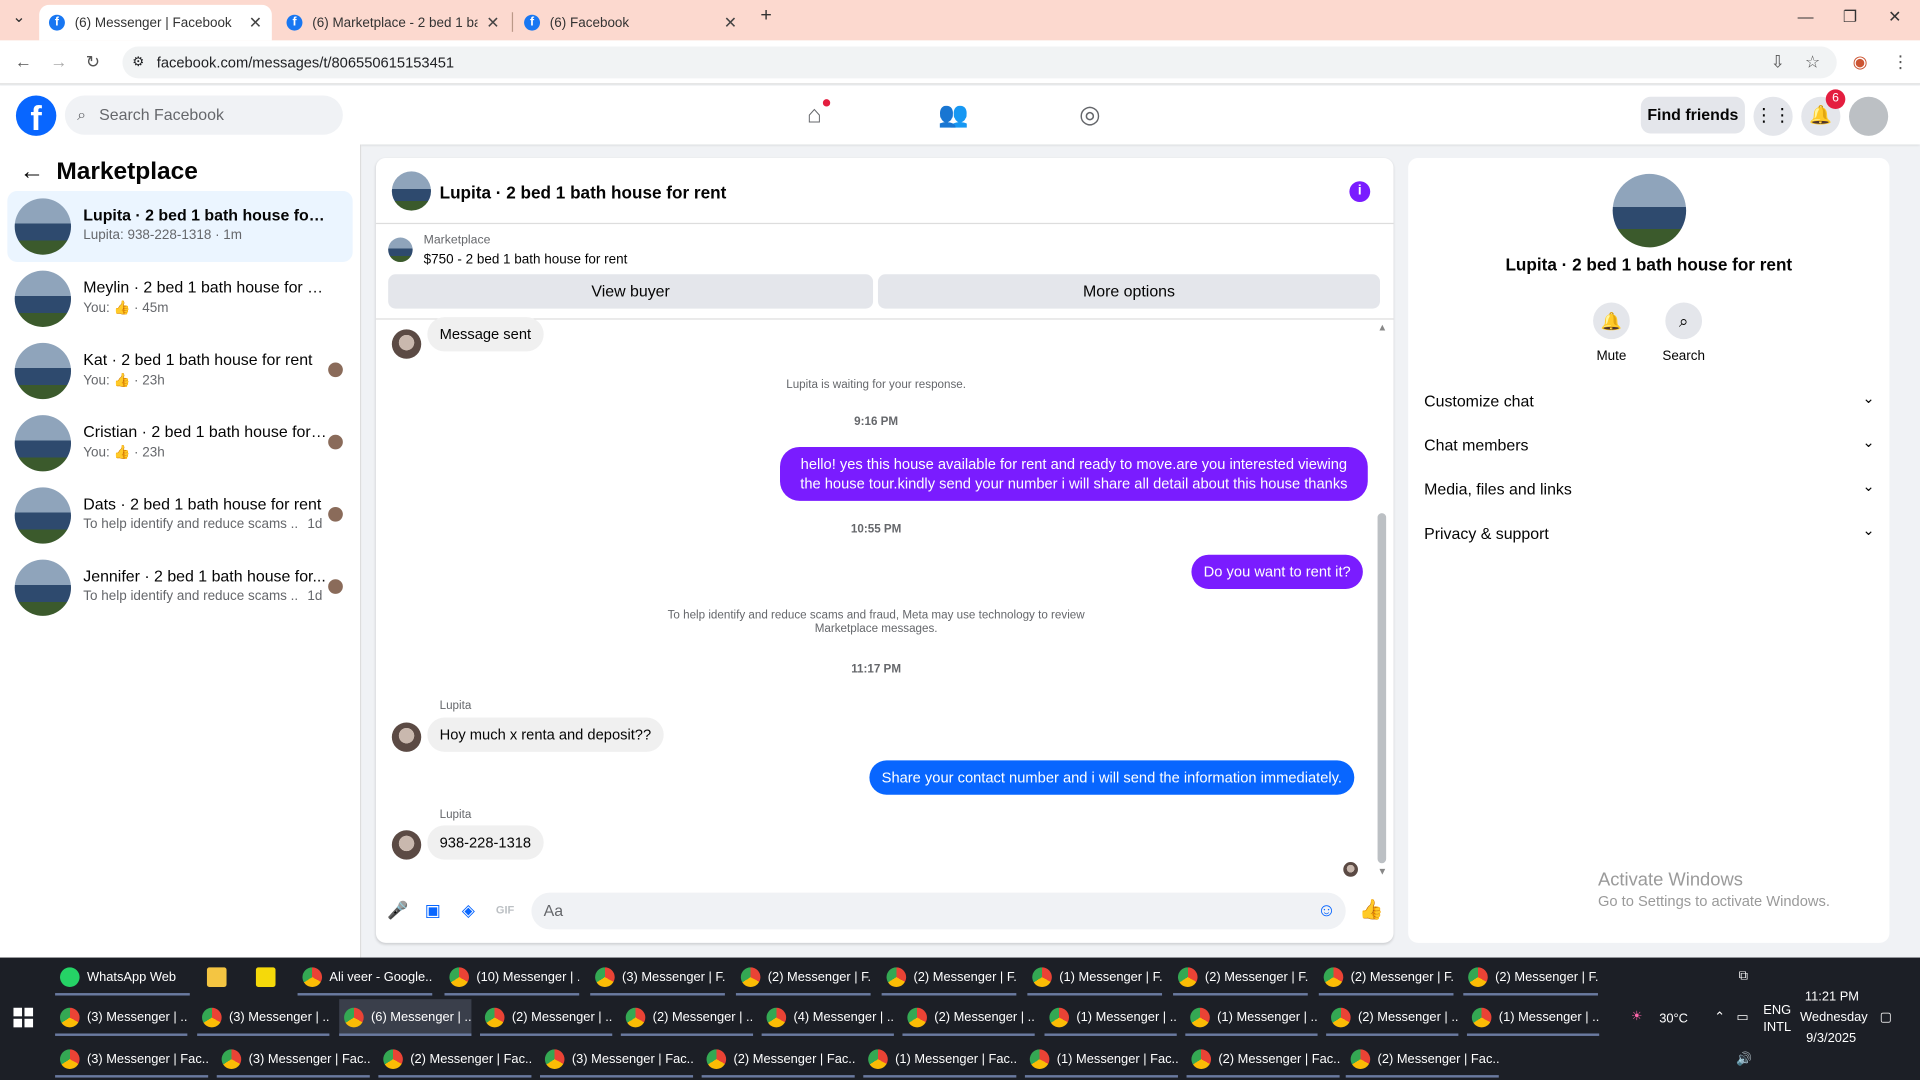  What do you see at coordinates (1773, 116) in the screenshot?
I see `menu-grid-icon: ⋮⋮` at bounding box center [1773, 116].